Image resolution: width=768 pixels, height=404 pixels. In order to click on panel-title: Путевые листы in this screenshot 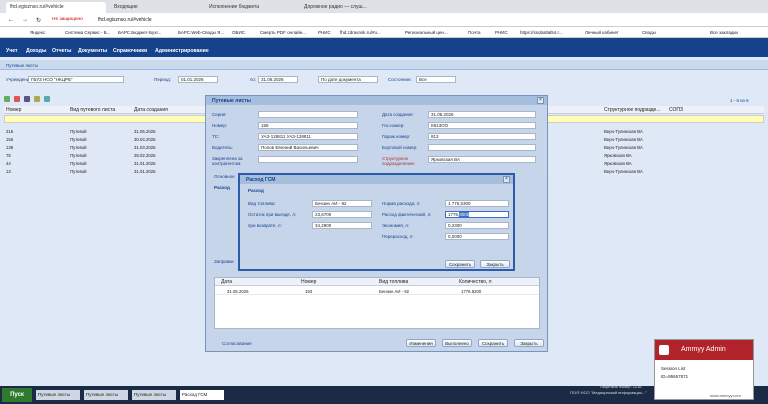, I will do `click(22, 65)`.